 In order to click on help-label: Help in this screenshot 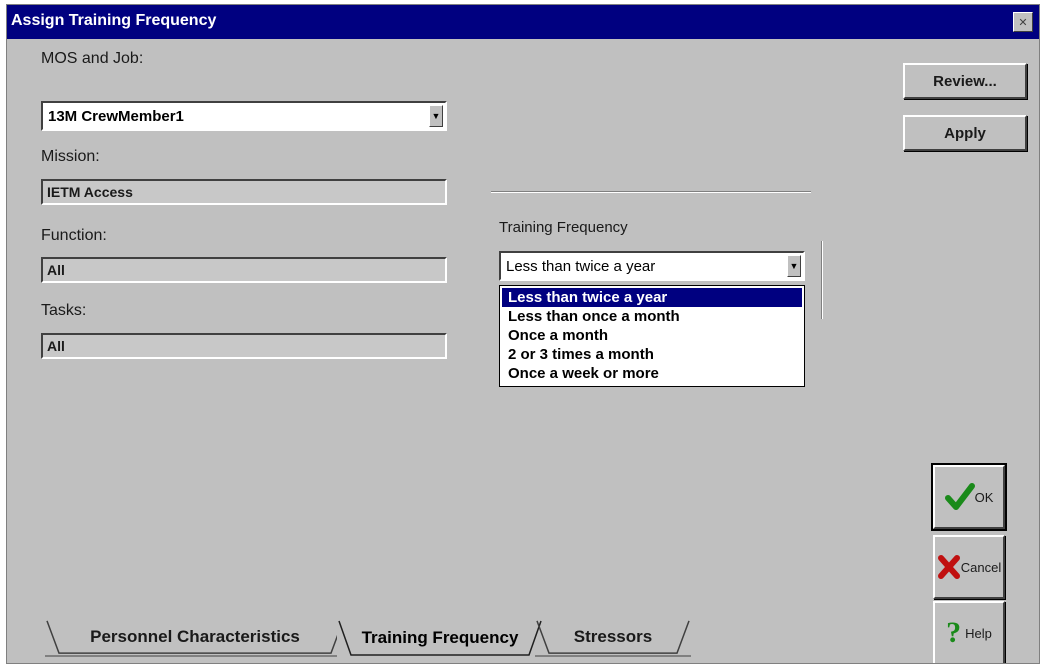, I will do `click(978, 633)`.